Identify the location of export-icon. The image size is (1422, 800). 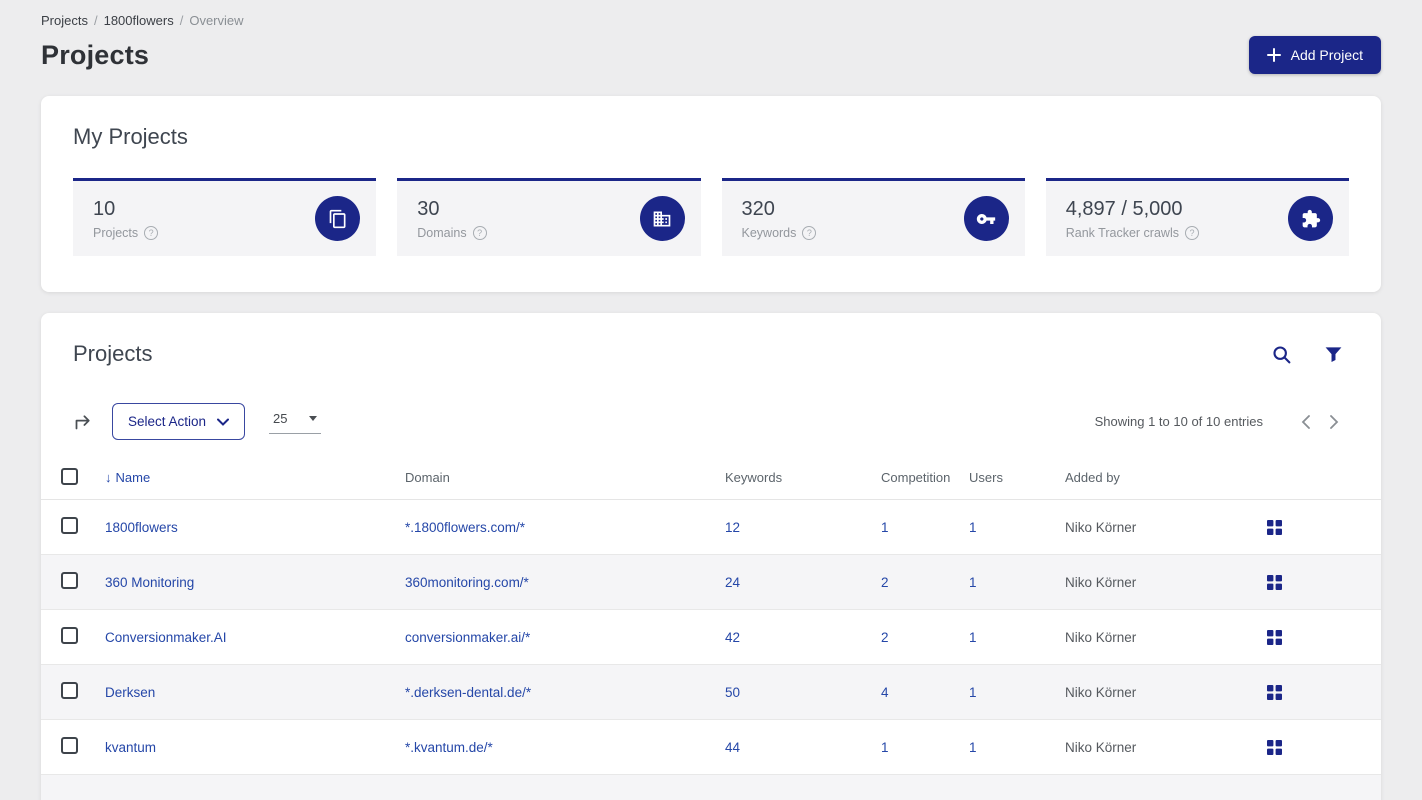
(83, 421).